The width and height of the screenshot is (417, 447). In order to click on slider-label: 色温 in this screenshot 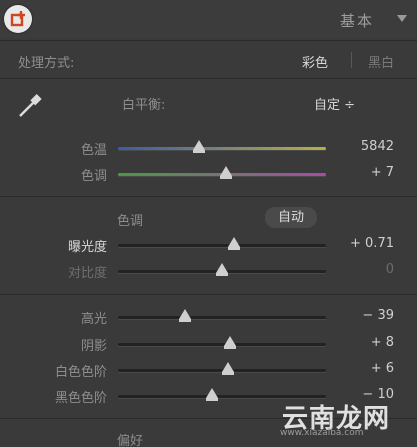, I will do `click(93, 150)`.